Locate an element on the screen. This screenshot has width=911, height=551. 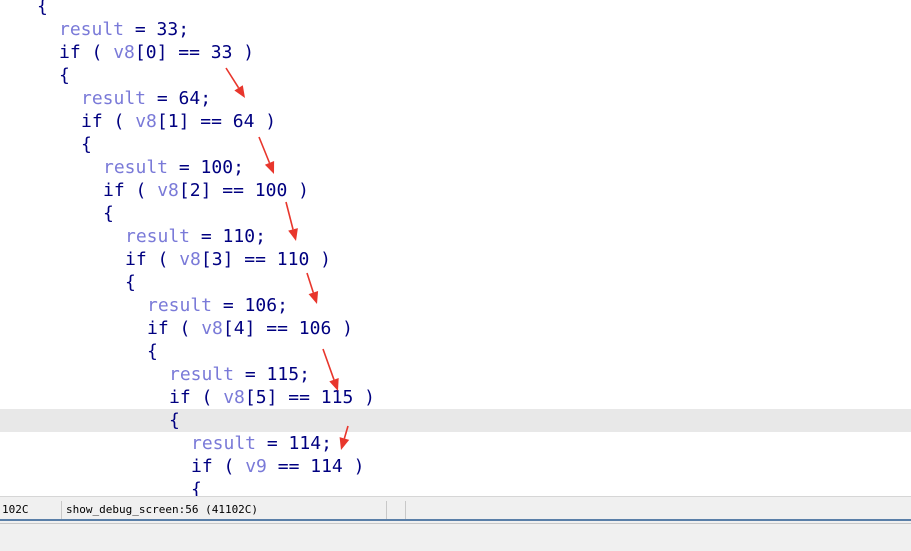
output-pane is located at coordinates (455, 537).